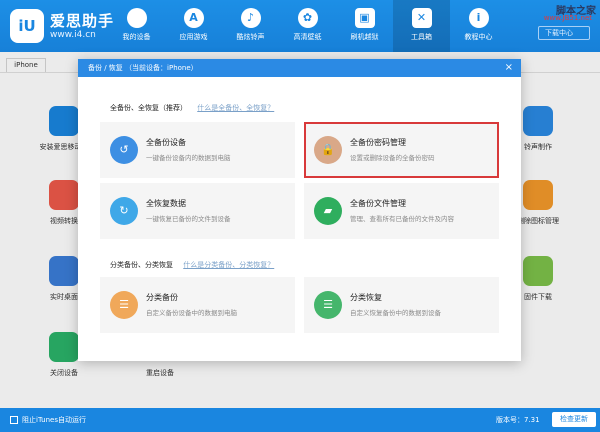 The image size is (600, 432). What do you see at coordinates (574, 419) in the screenshot?
I see `check-update-button: 检查更新` at bounding box center [574, 419].